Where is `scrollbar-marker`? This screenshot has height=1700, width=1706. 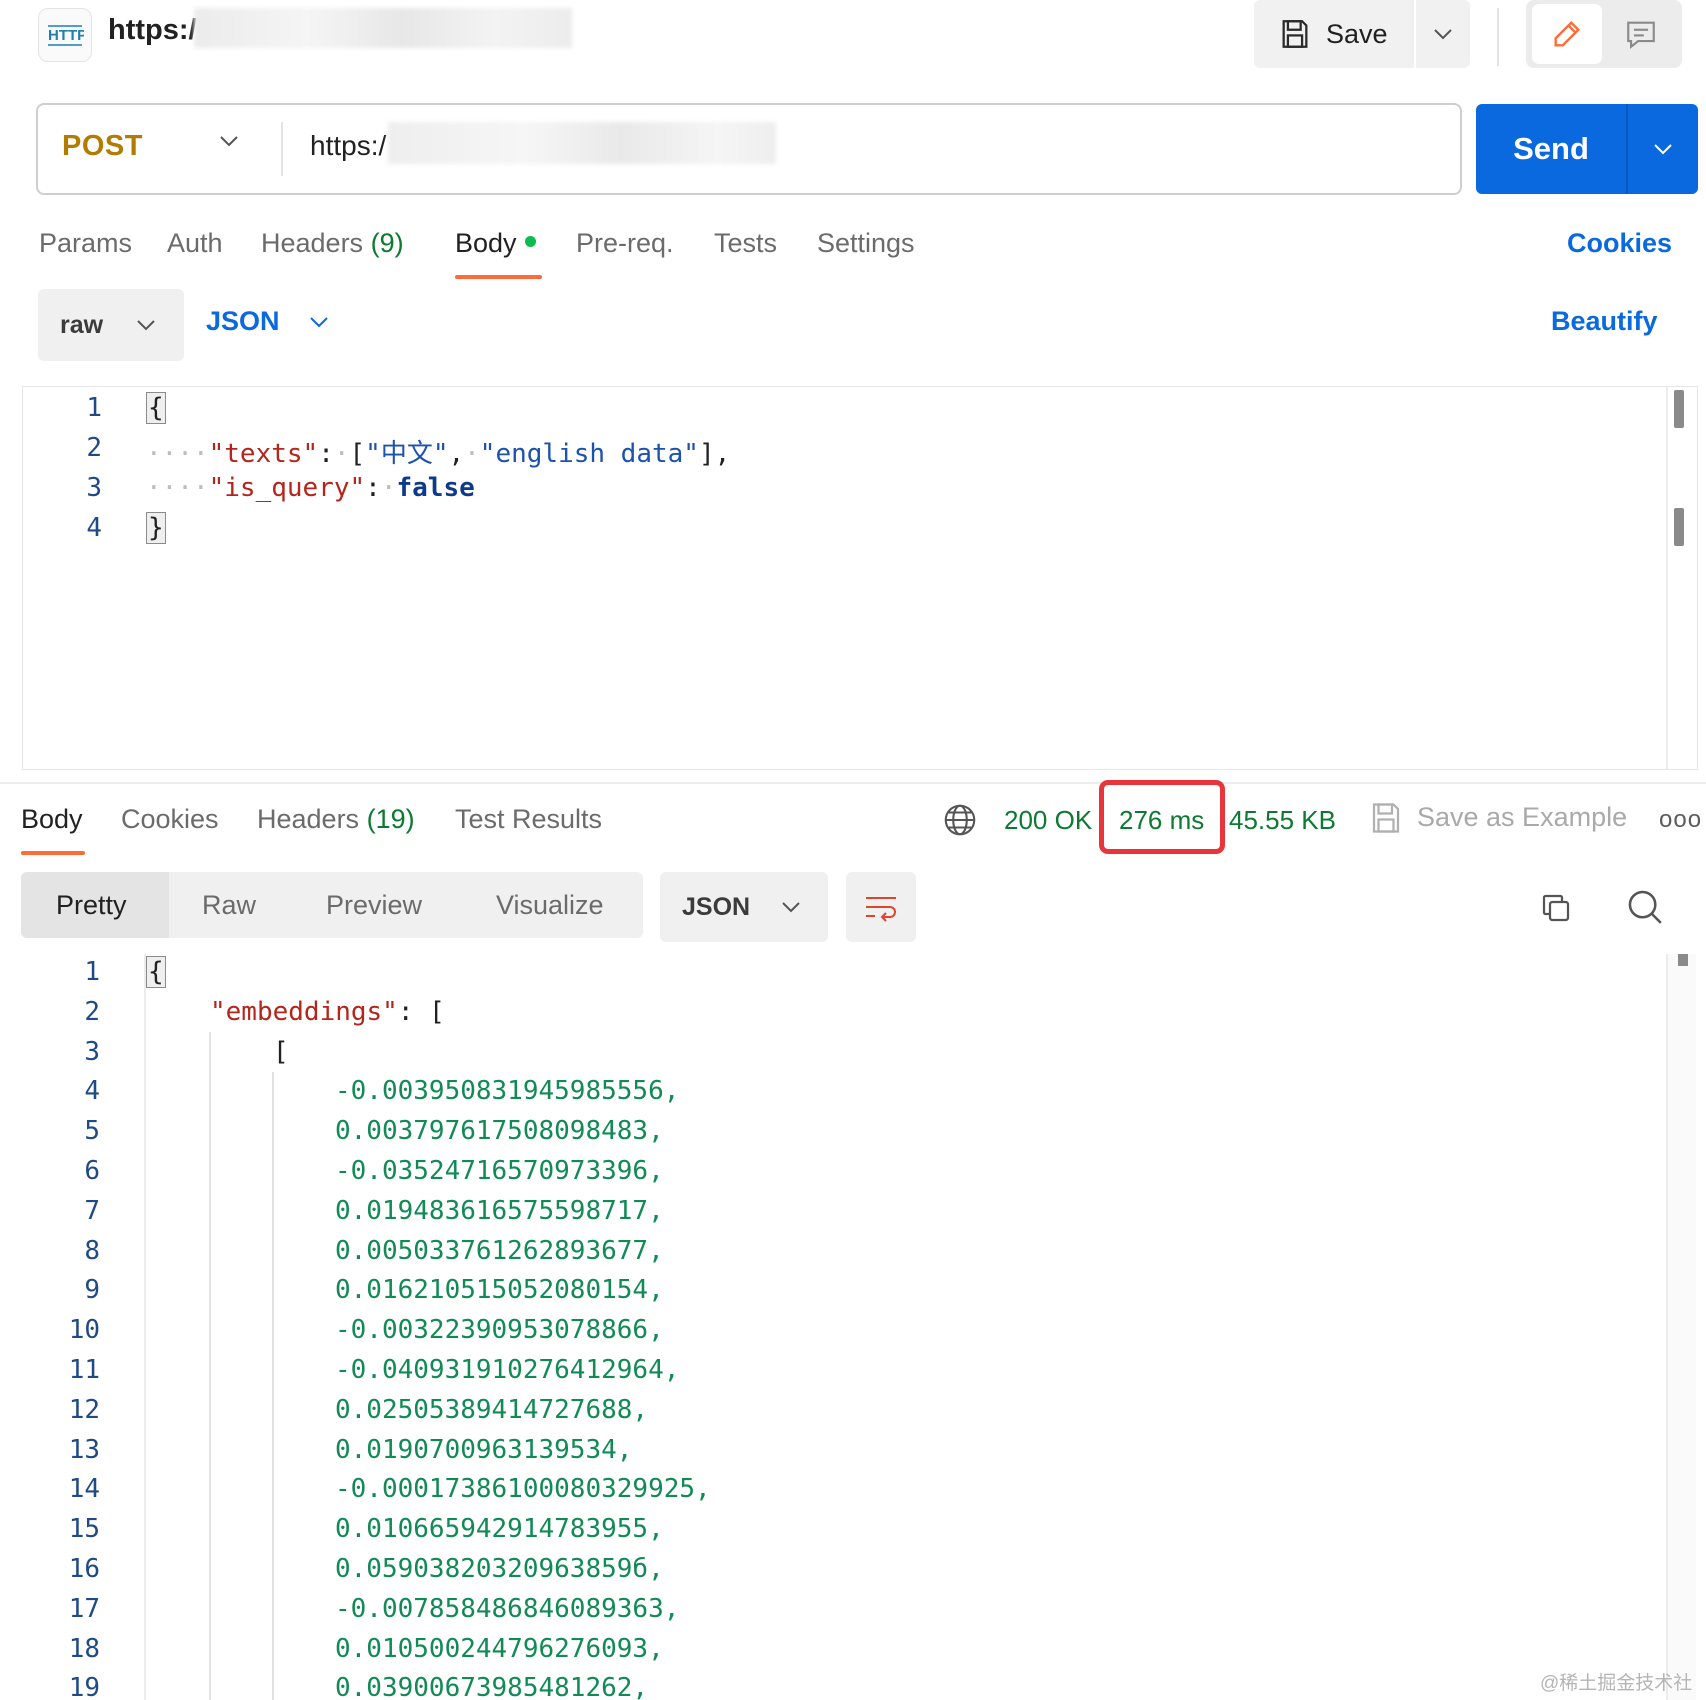
scrollbar-marker is located at coordinates (1679, 527).